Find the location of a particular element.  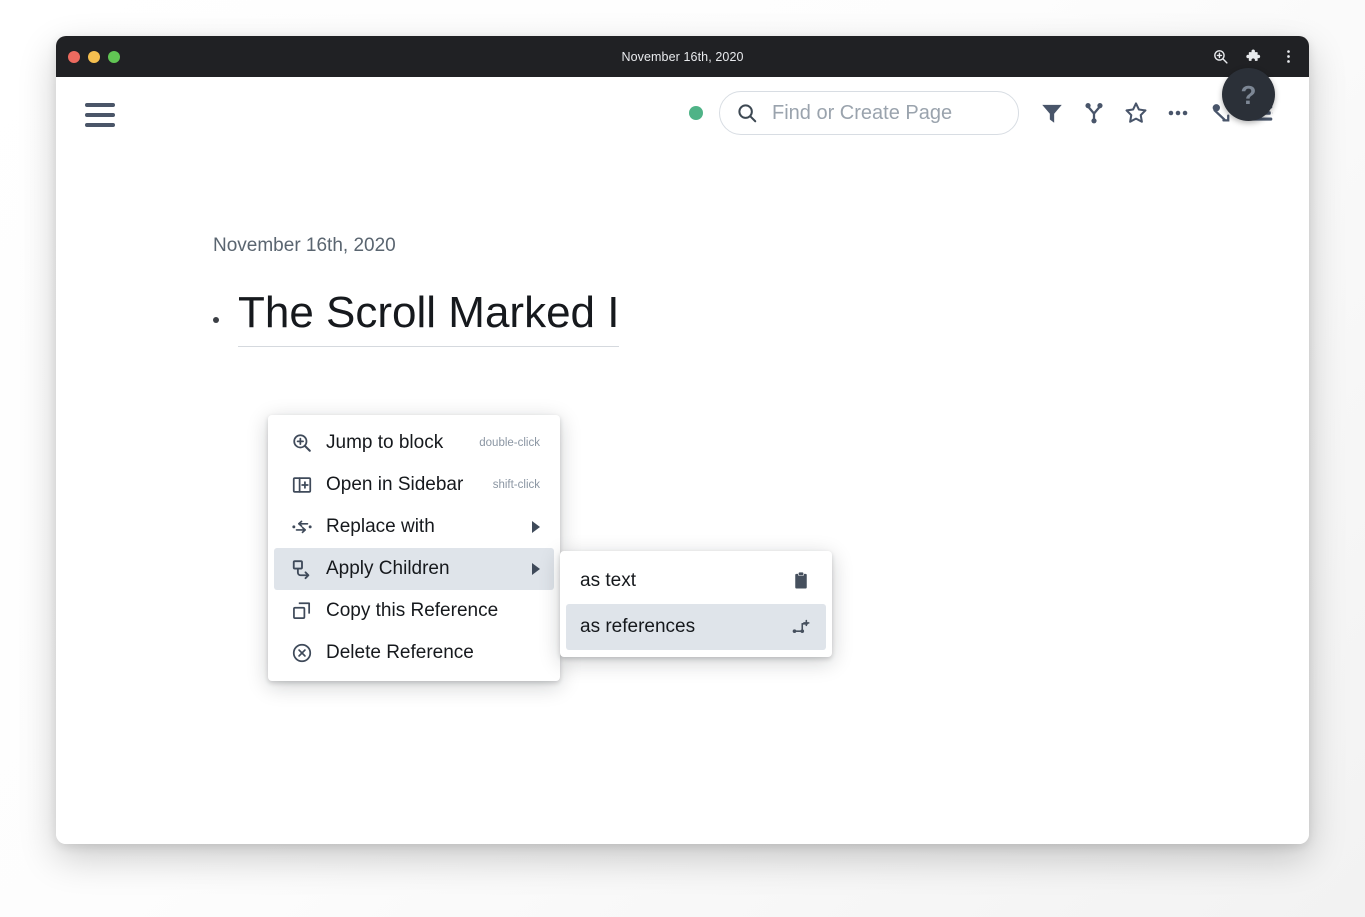

hamburger-icon is located at coordinates (100, 115).